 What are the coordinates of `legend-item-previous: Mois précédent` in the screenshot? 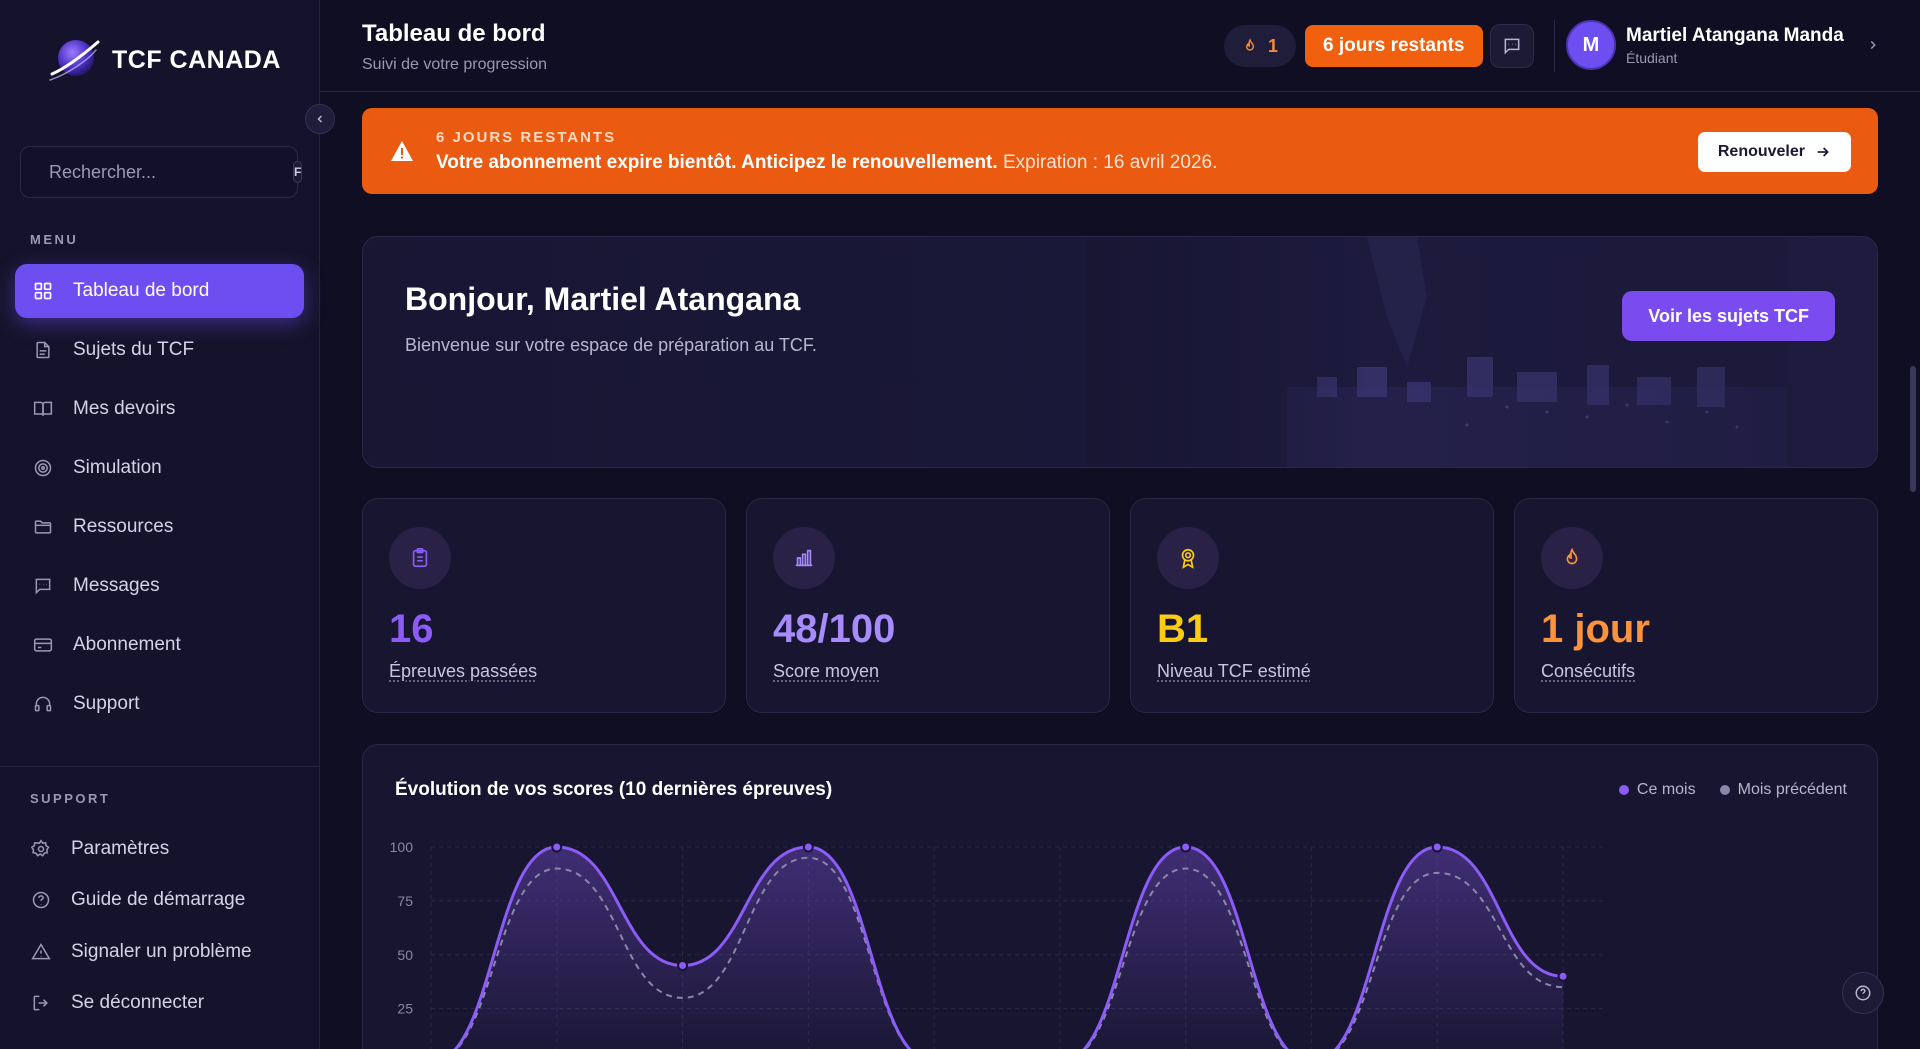 It's located at (1783, 790).